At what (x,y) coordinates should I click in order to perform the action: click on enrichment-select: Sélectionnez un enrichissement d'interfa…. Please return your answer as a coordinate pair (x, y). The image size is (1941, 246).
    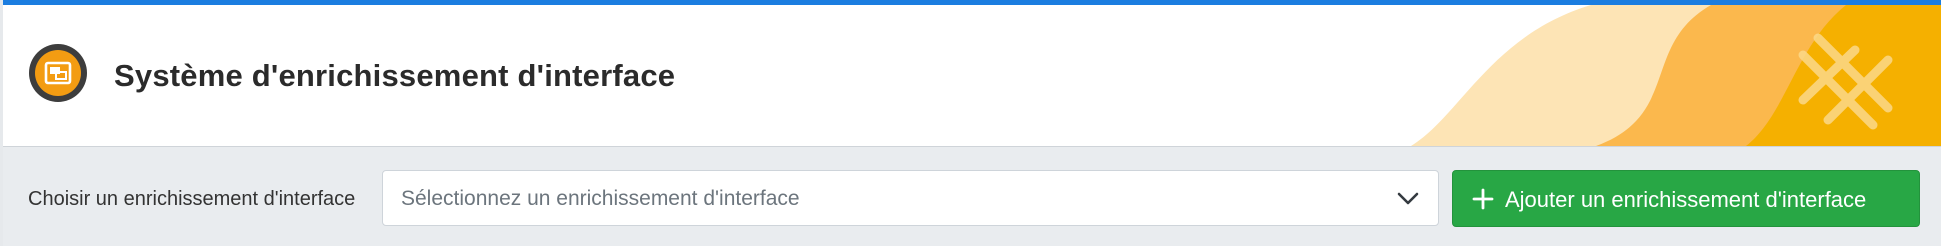
    Looking at the image, I should click on (910, 198).